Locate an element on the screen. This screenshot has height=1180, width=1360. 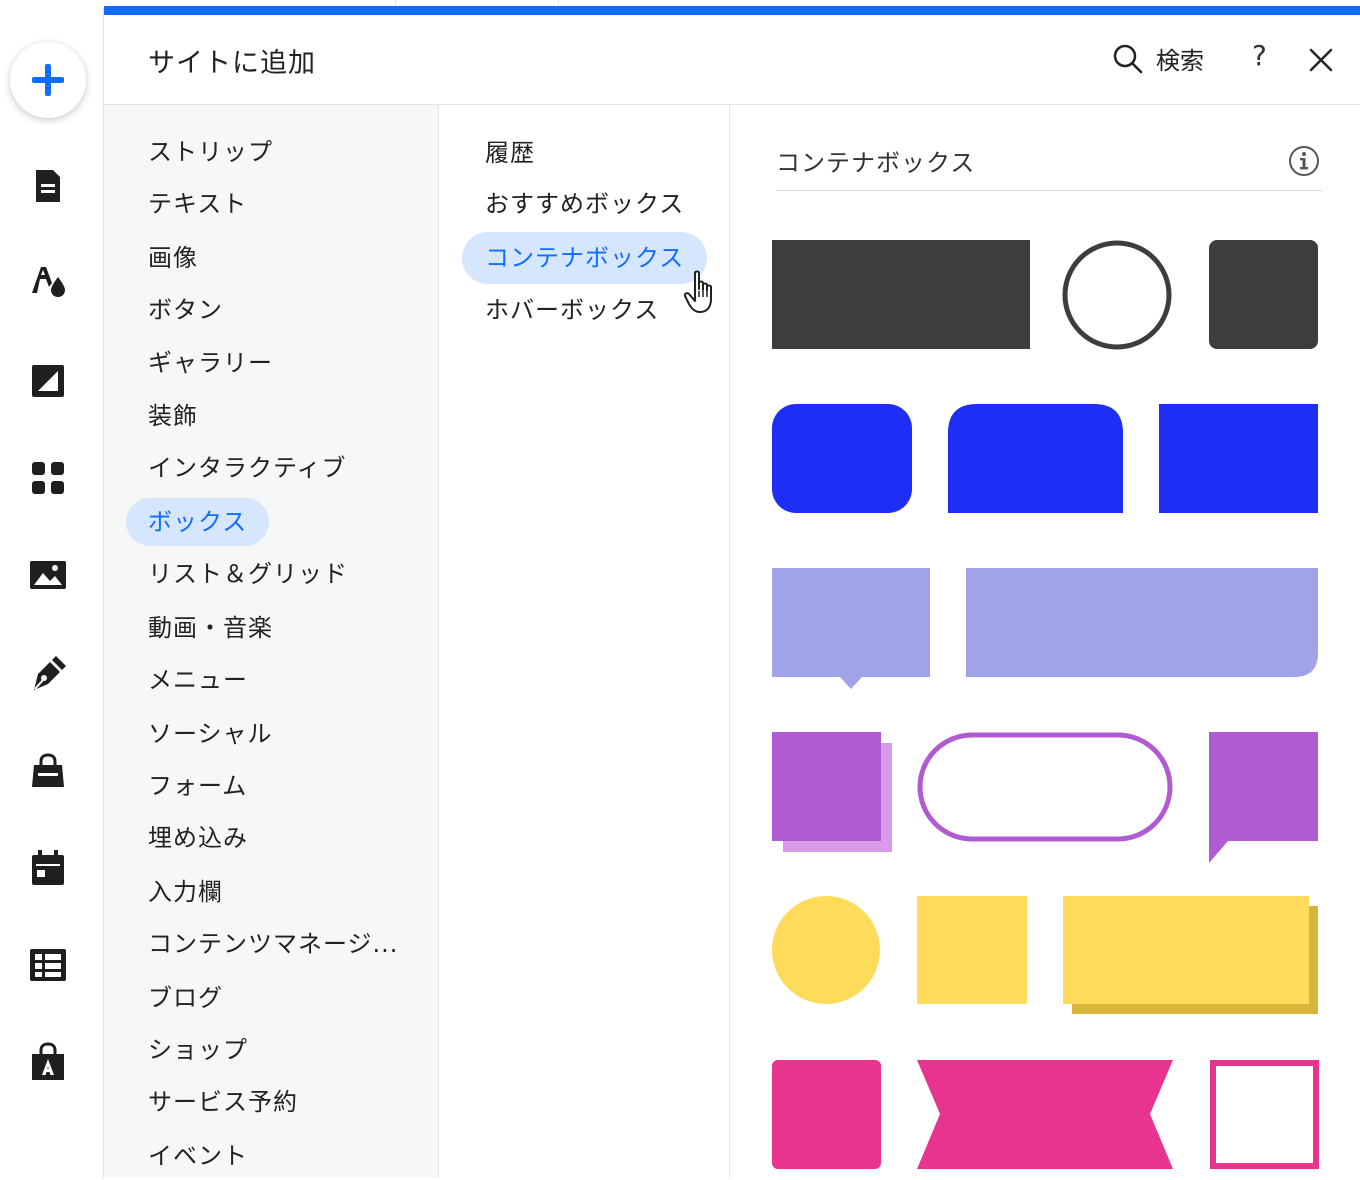
lavender-speech-box is located at coordinates (851, 628).